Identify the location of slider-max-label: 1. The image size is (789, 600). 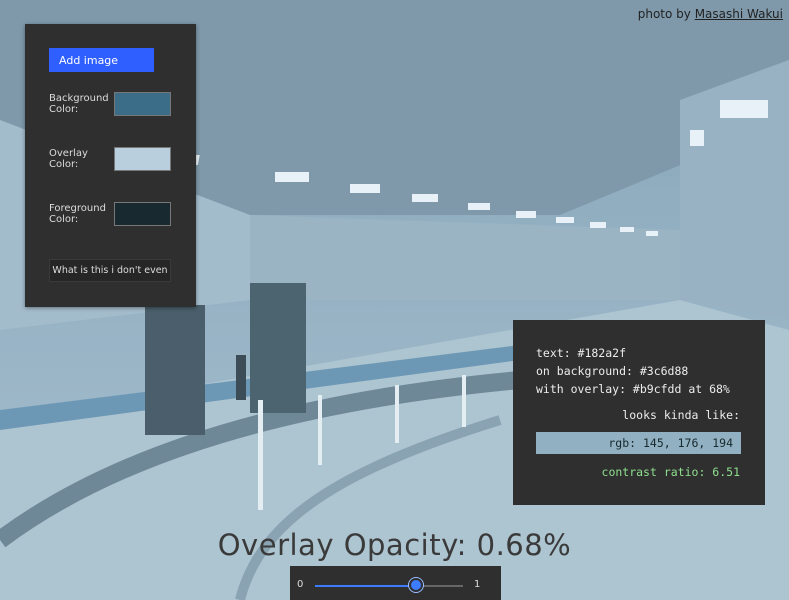
(477, 584).